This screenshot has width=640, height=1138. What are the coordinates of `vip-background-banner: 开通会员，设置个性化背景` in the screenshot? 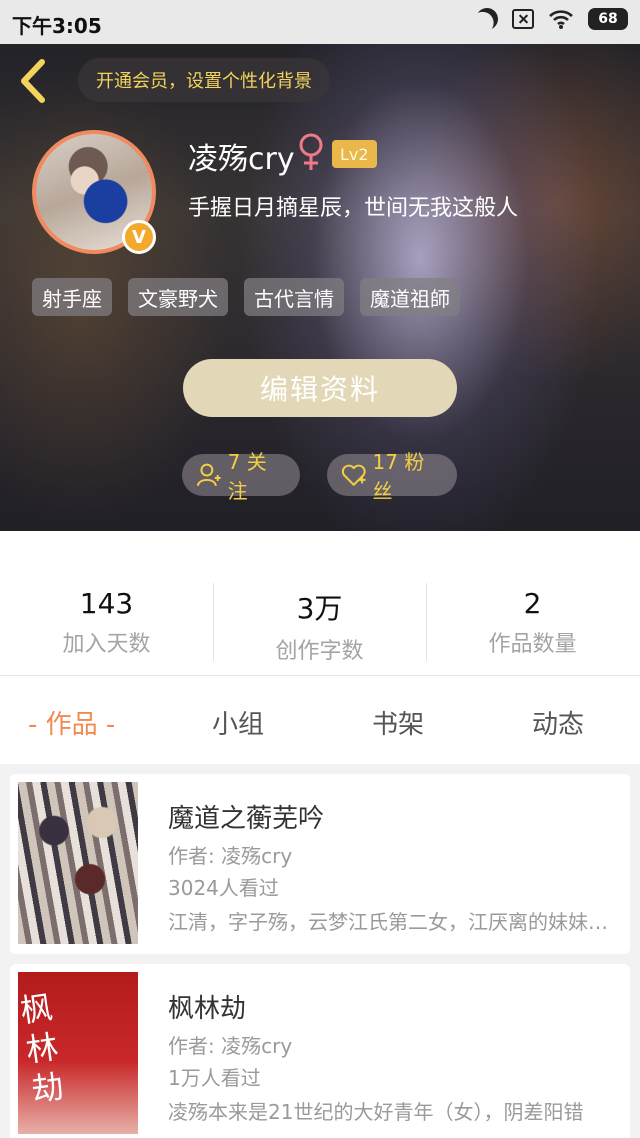 It's located at (204, 80).